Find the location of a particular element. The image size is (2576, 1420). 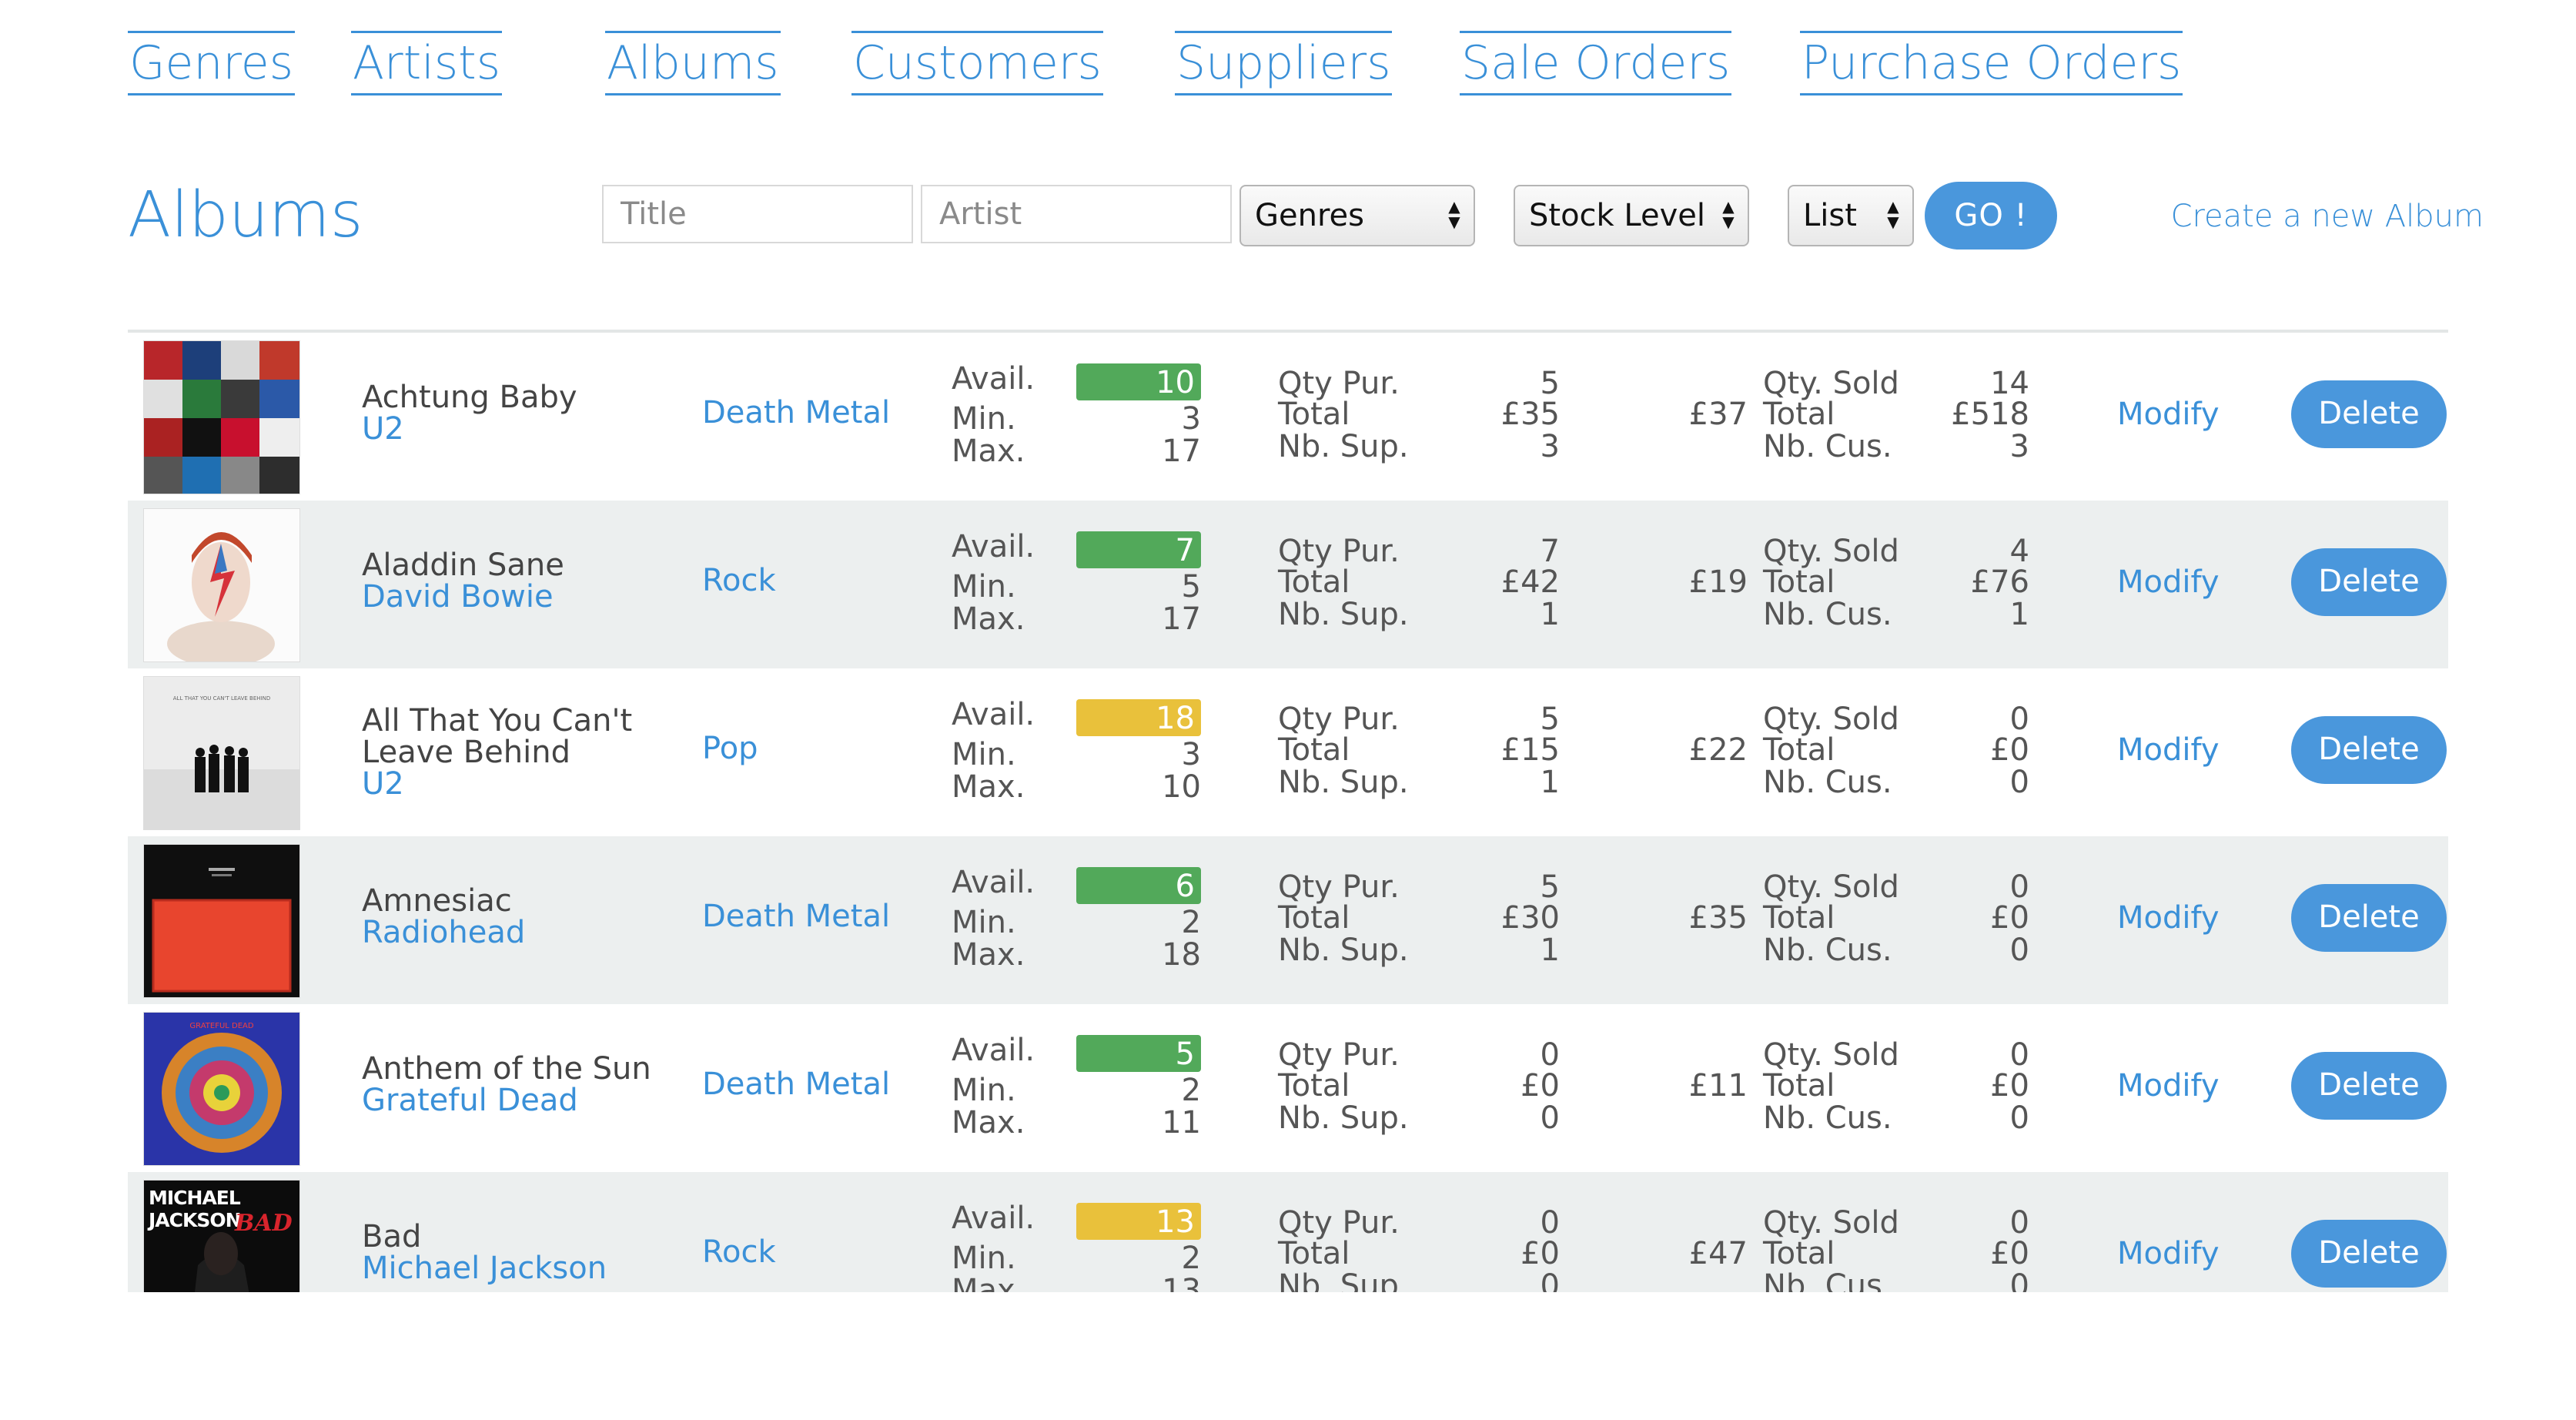

album-cover-image: MICHAEL JACKSON BAD is located at coordinates (222, 1236).